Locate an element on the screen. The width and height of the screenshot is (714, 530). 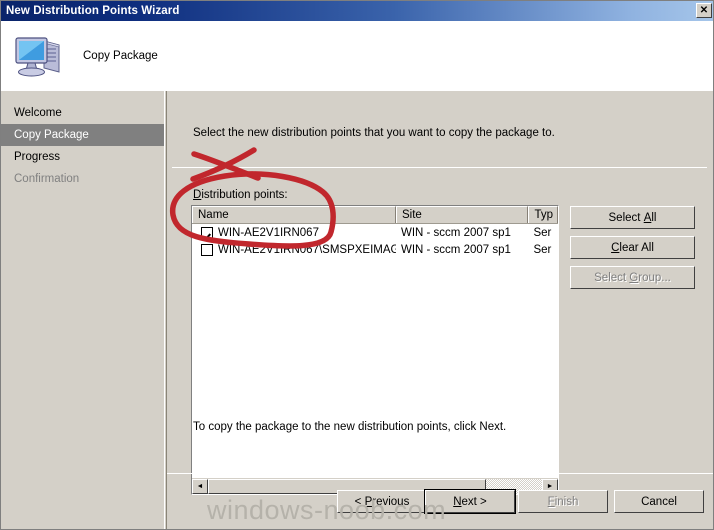
window-title: New Distribution Points Wizard is located at coordinates (93, 11).